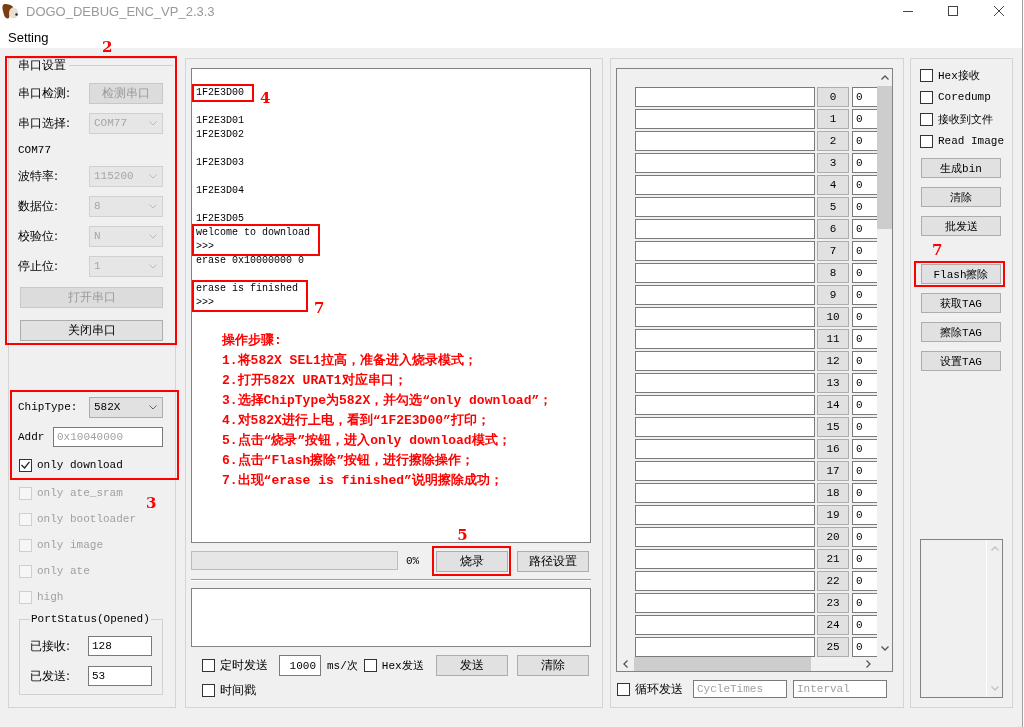 The width and height of the screenshot is (1024, 727). Describe the element at coordinates (884, 648) in the screenshot. I see `chevron-down-icon` at that location.